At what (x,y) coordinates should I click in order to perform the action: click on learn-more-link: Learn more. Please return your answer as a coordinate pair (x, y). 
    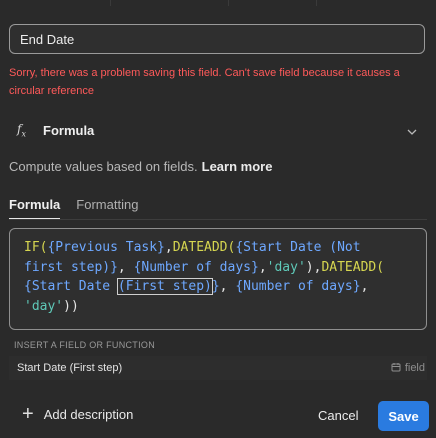
    Looking at the image, I should click on (237, 166).